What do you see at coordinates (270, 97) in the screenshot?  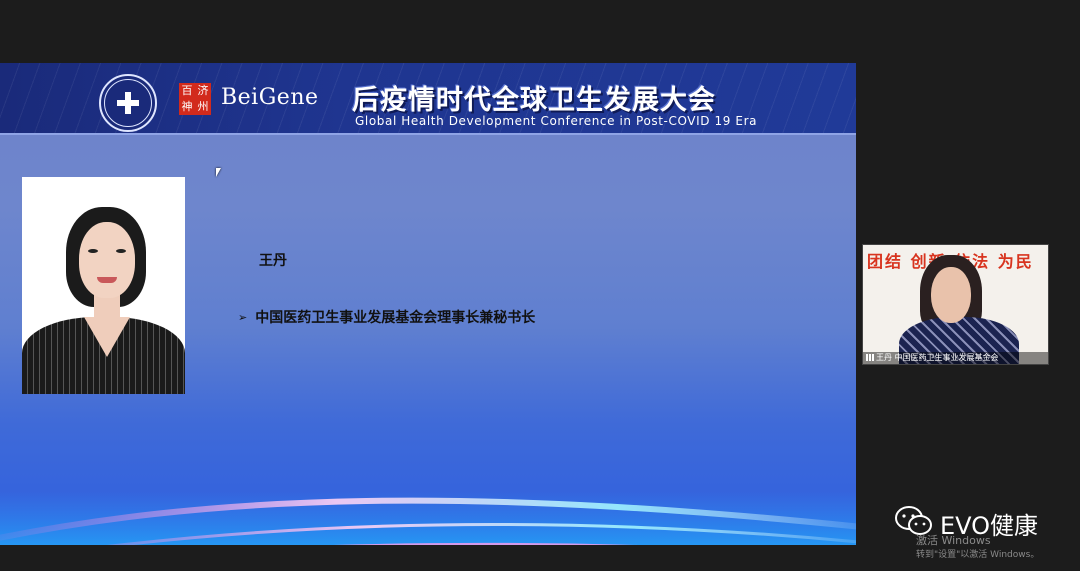 I see `brand-name: BeiGene` at bounding box center [270, 97].